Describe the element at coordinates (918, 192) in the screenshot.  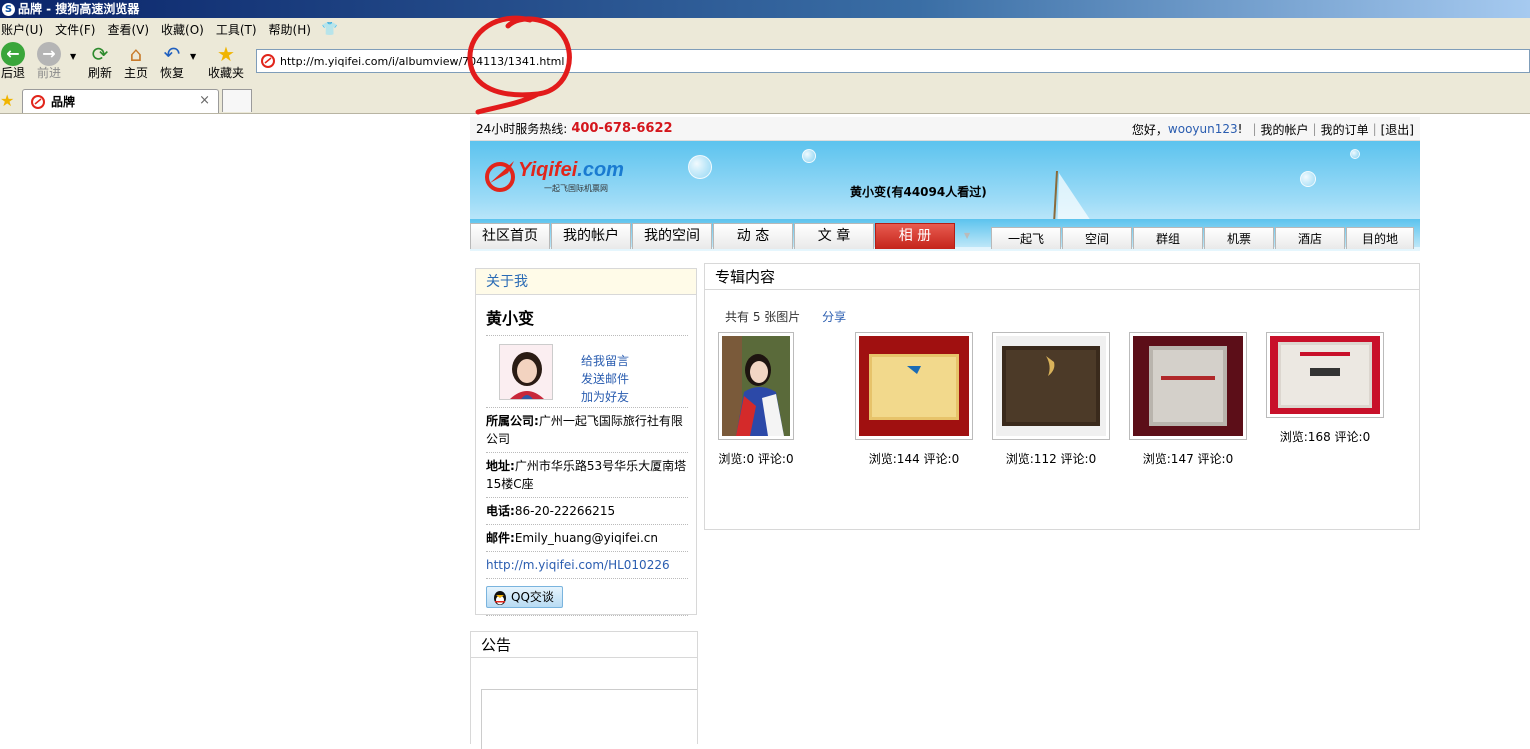
I see `album-viewer-title: 黄小变(有44094人看过)` at that location.